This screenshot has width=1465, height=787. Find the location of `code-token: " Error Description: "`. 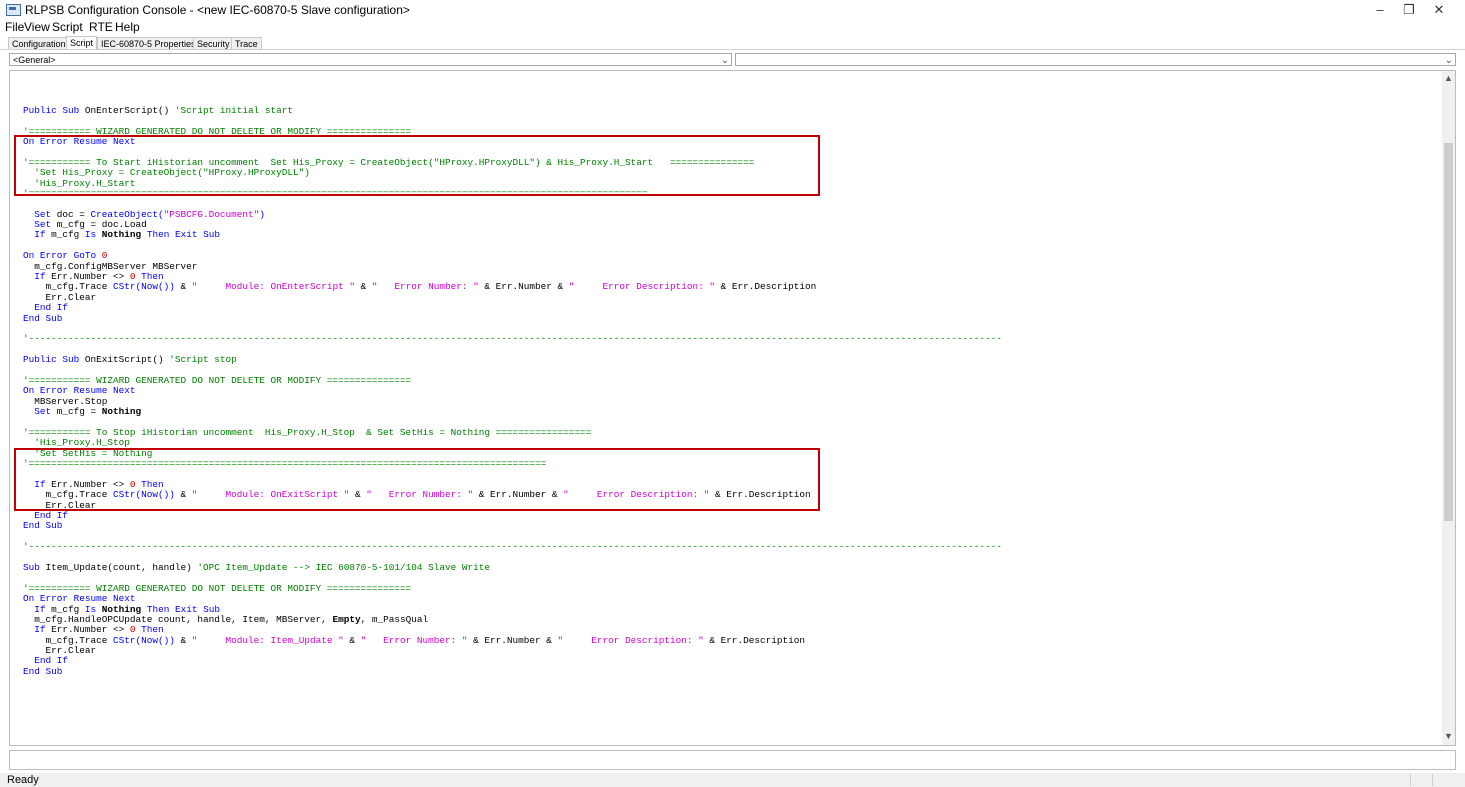

code-token: " Error Description: " is located at coordinates (630, 640).